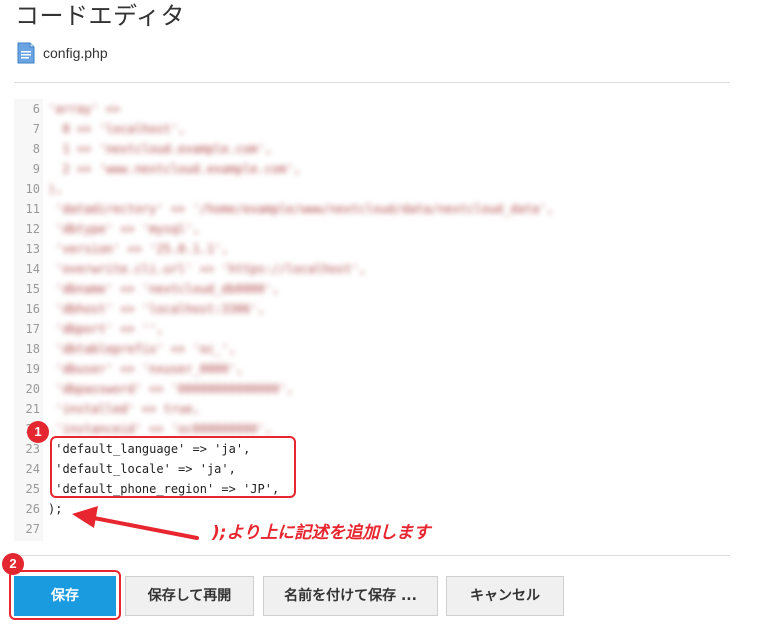  Describe the element at coordinates (32, 249) in the screenshot. I see `line-number: 13` at that location.